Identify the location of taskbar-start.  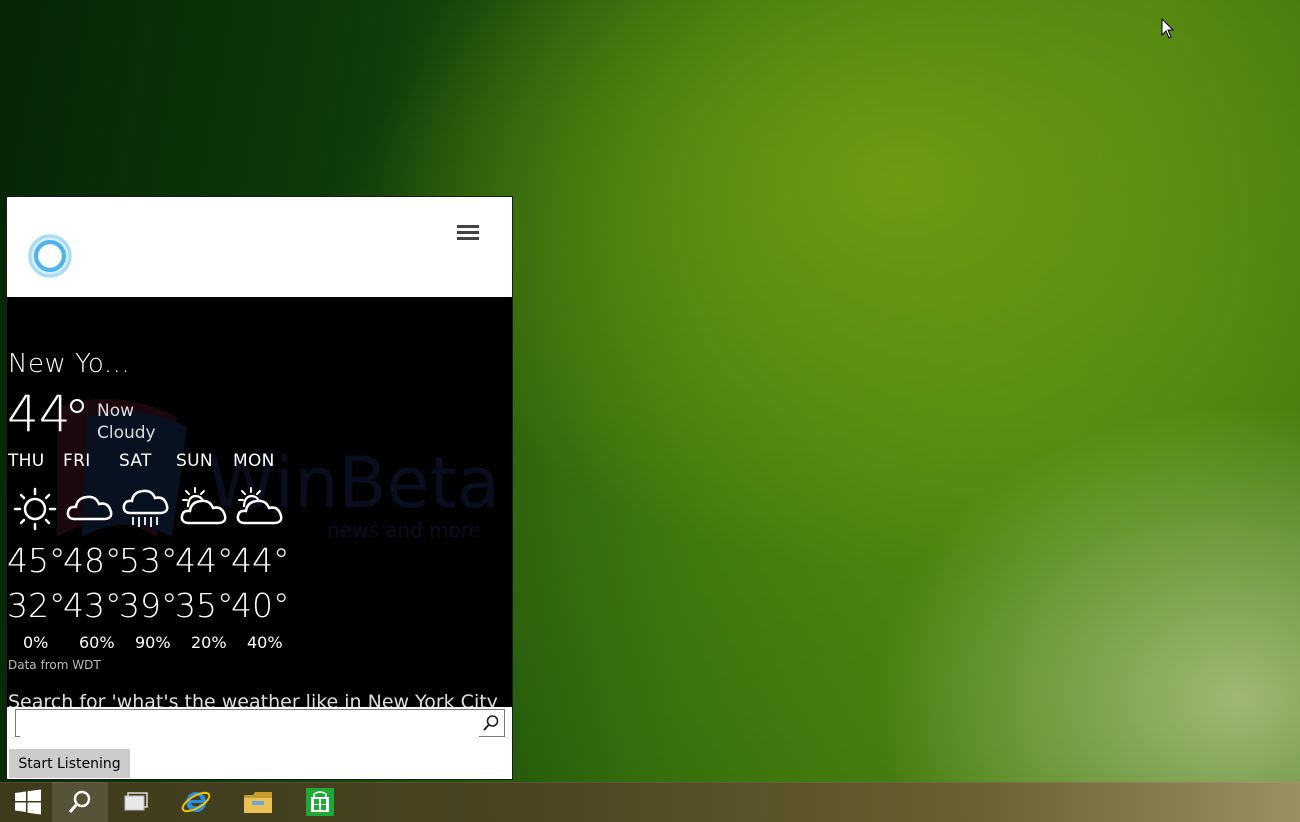
(28, 802).